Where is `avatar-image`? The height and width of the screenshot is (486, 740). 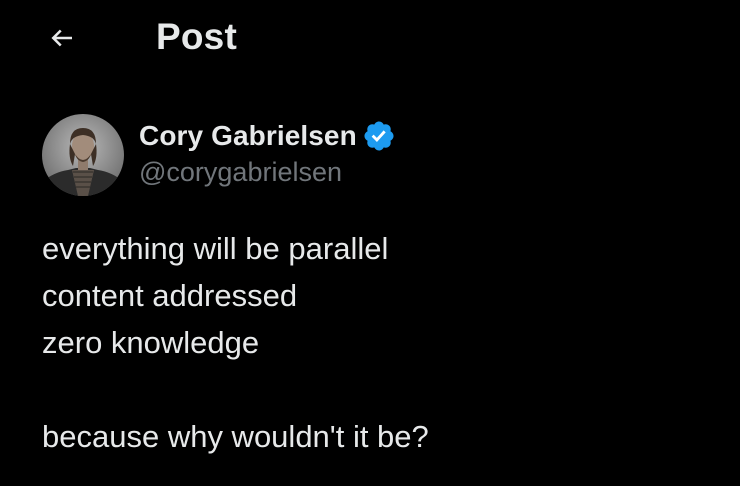 avatar-image is located at coordinates (83, 155).